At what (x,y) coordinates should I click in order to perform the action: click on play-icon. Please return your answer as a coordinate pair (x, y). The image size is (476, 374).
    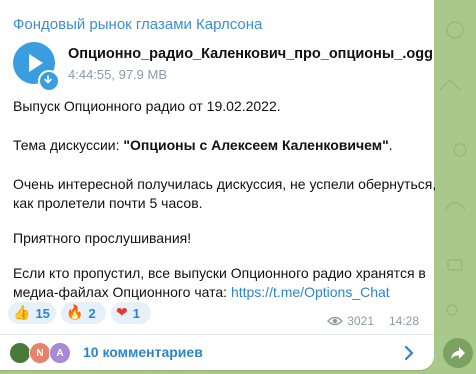
    Looking at the image, I should click on (36, 63).